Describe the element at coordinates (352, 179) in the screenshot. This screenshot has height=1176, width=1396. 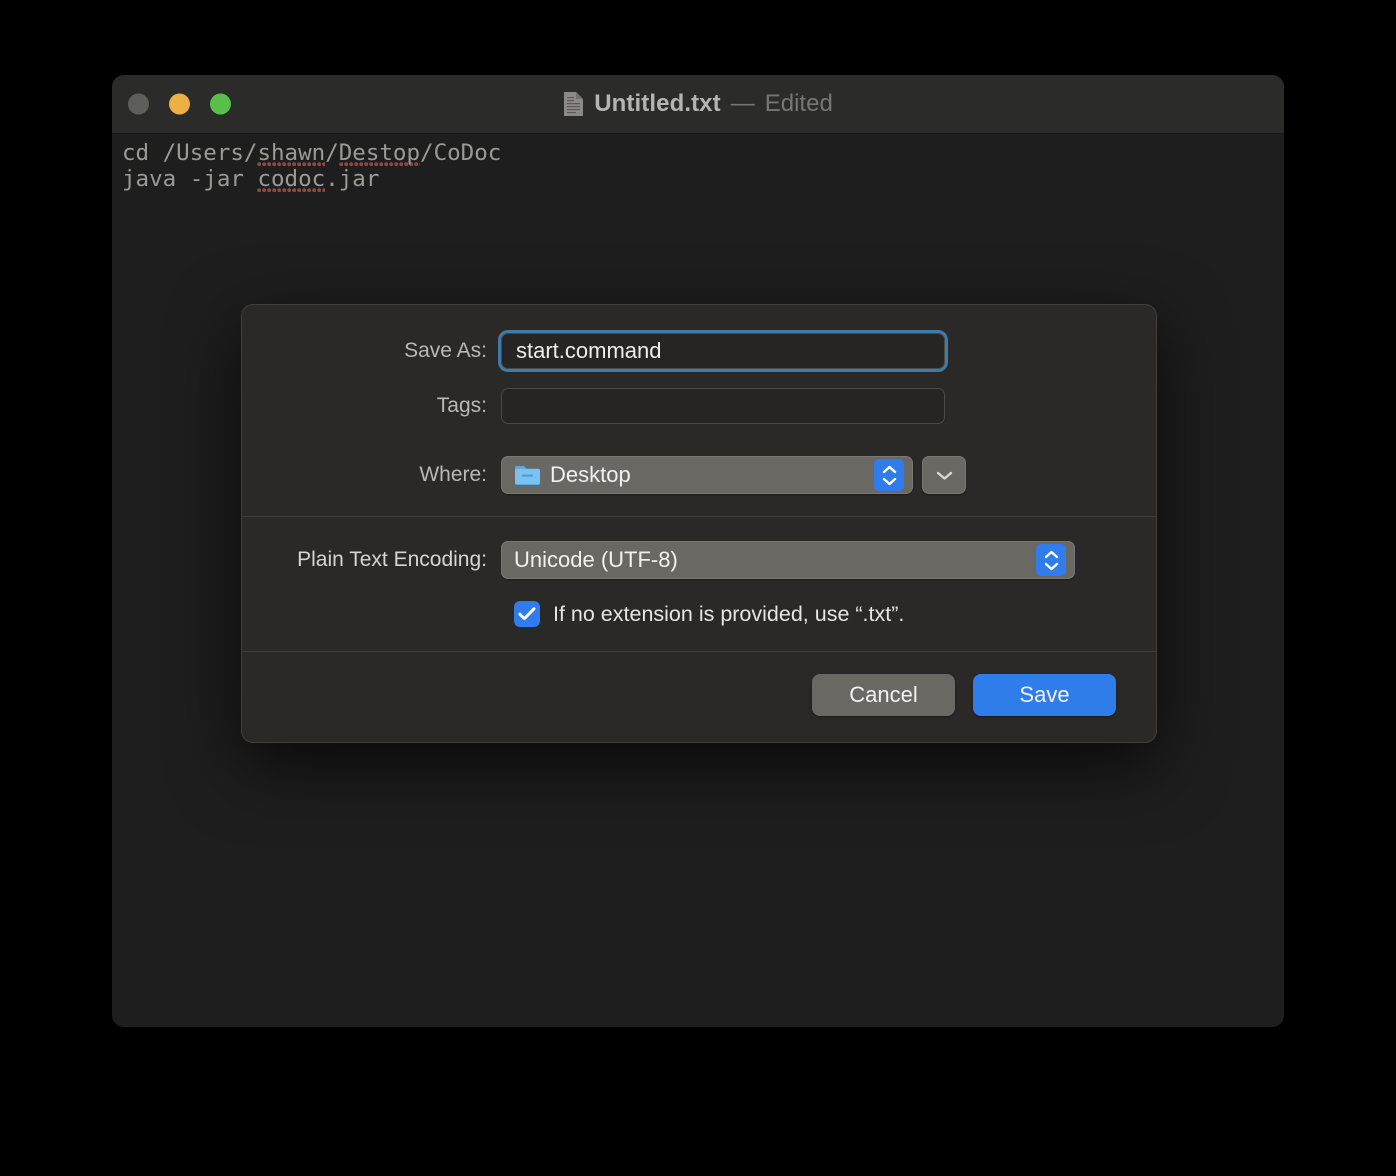
I see `line2-text-post: .jar` at that location.